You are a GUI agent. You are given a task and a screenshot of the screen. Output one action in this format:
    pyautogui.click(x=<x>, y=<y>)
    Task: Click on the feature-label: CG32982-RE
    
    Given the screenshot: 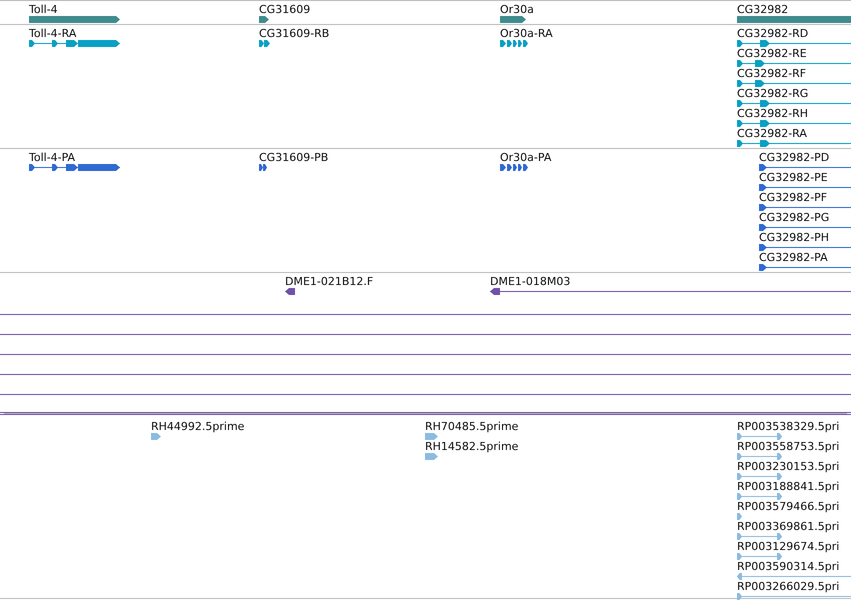 What is the action you would take?
    pyautogui.click(x=772, y=53)
    